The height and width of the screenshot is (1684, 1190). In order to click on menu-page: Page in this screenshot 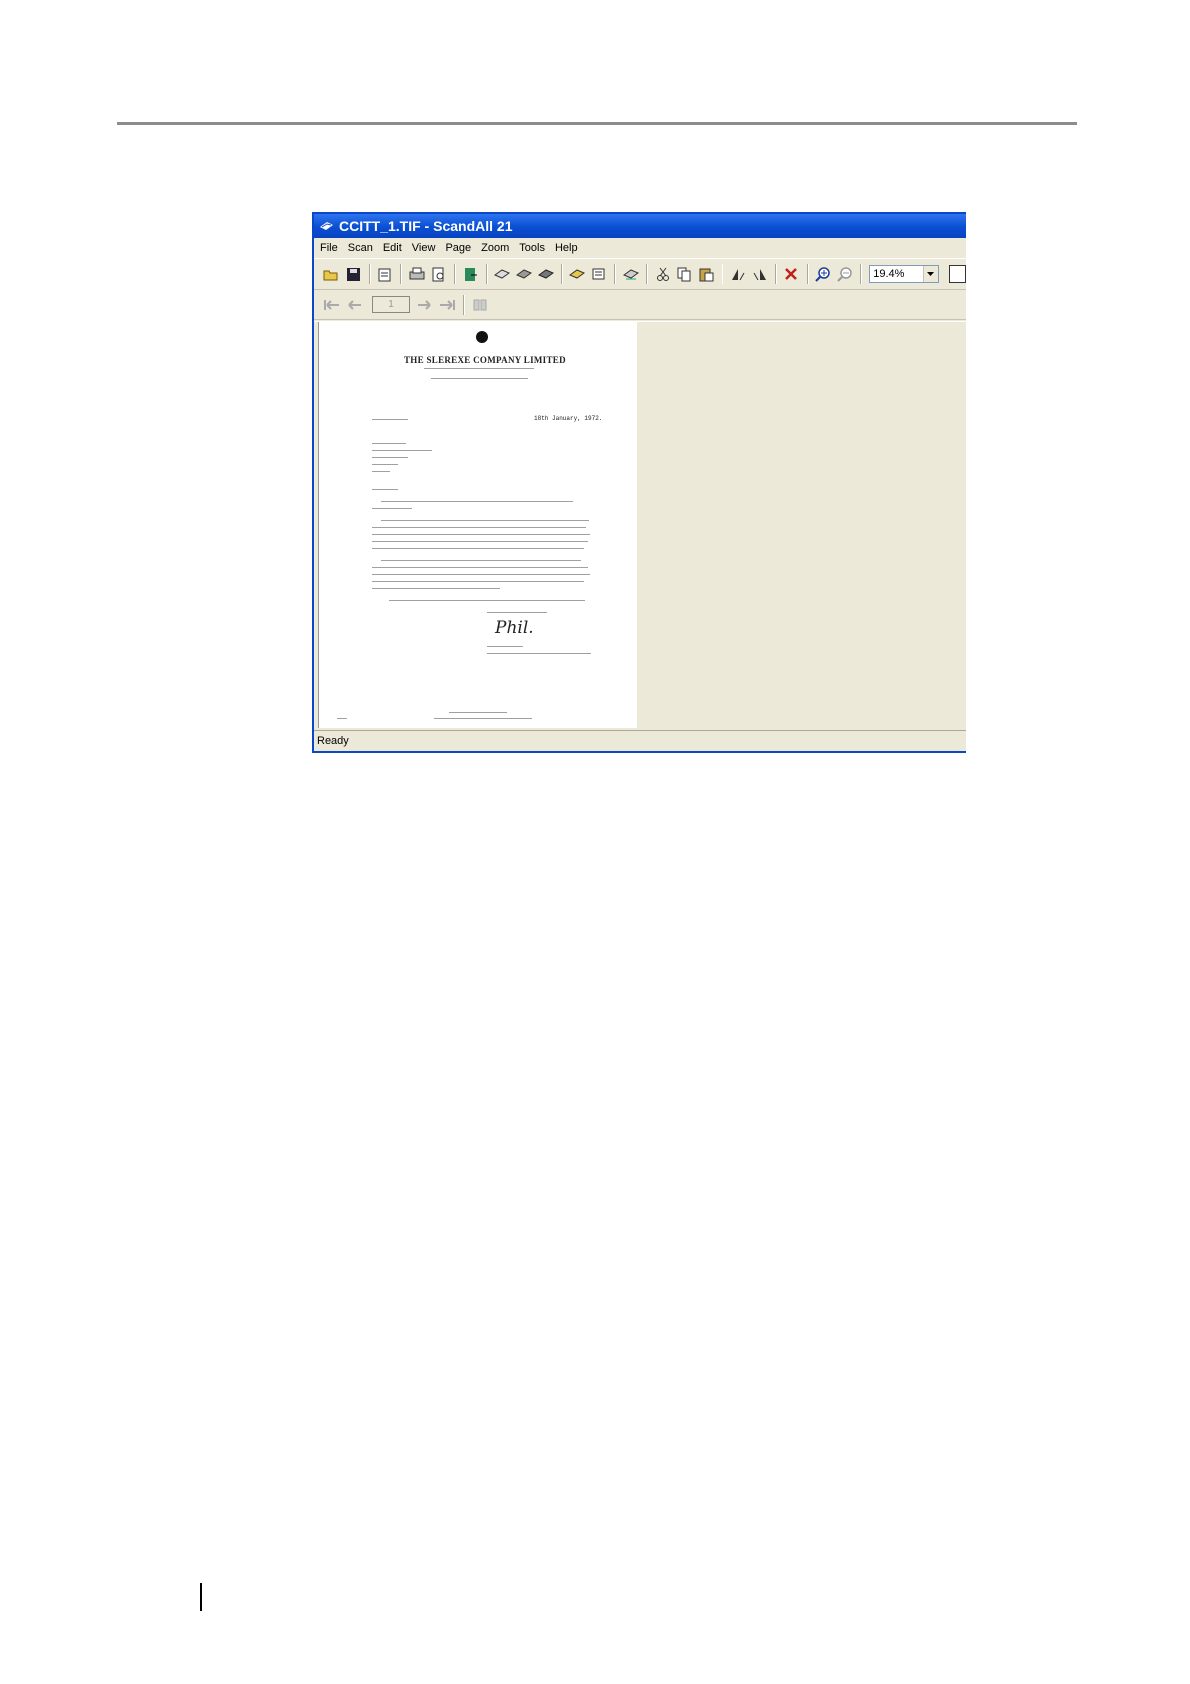, I will do `click(458, 248)`.